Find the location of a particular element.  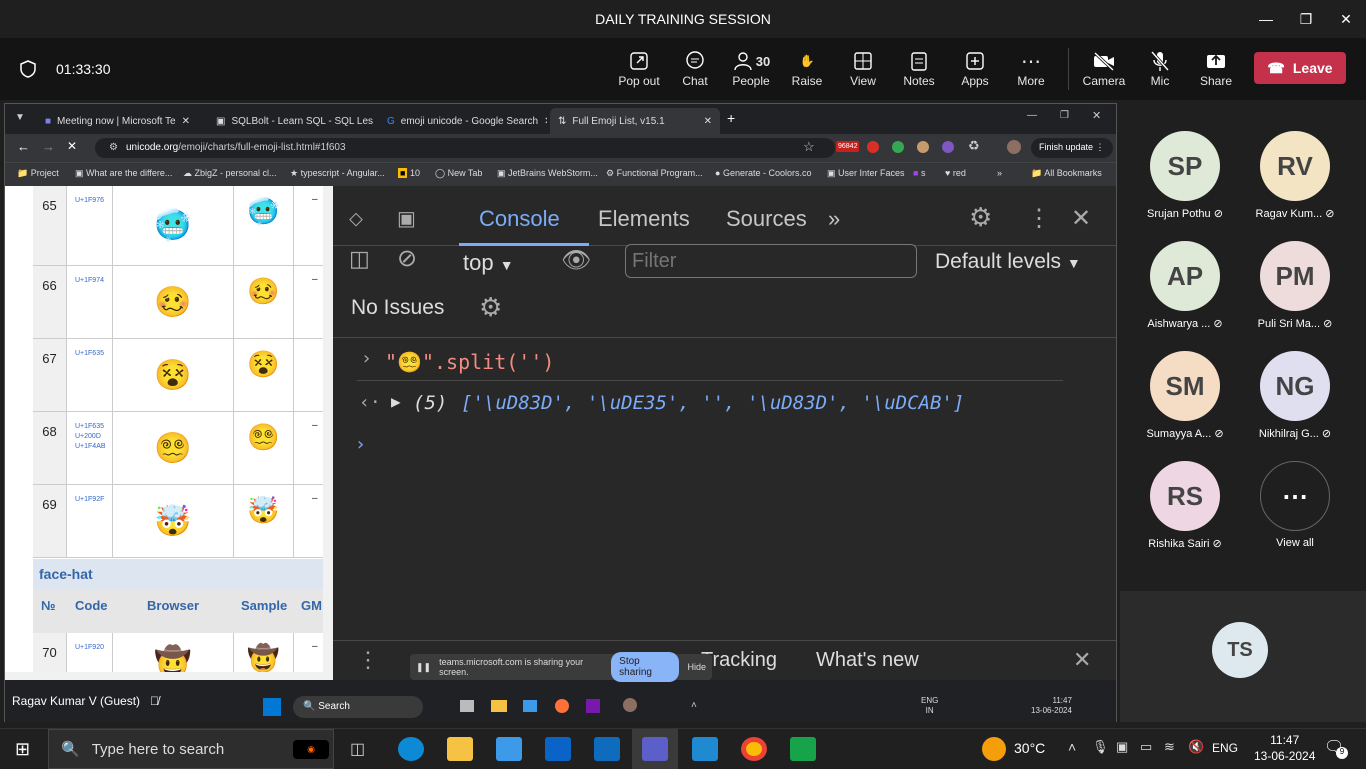

all-bookmarks: 📁 All Bookmarks is located at coordinates (1066, 173).